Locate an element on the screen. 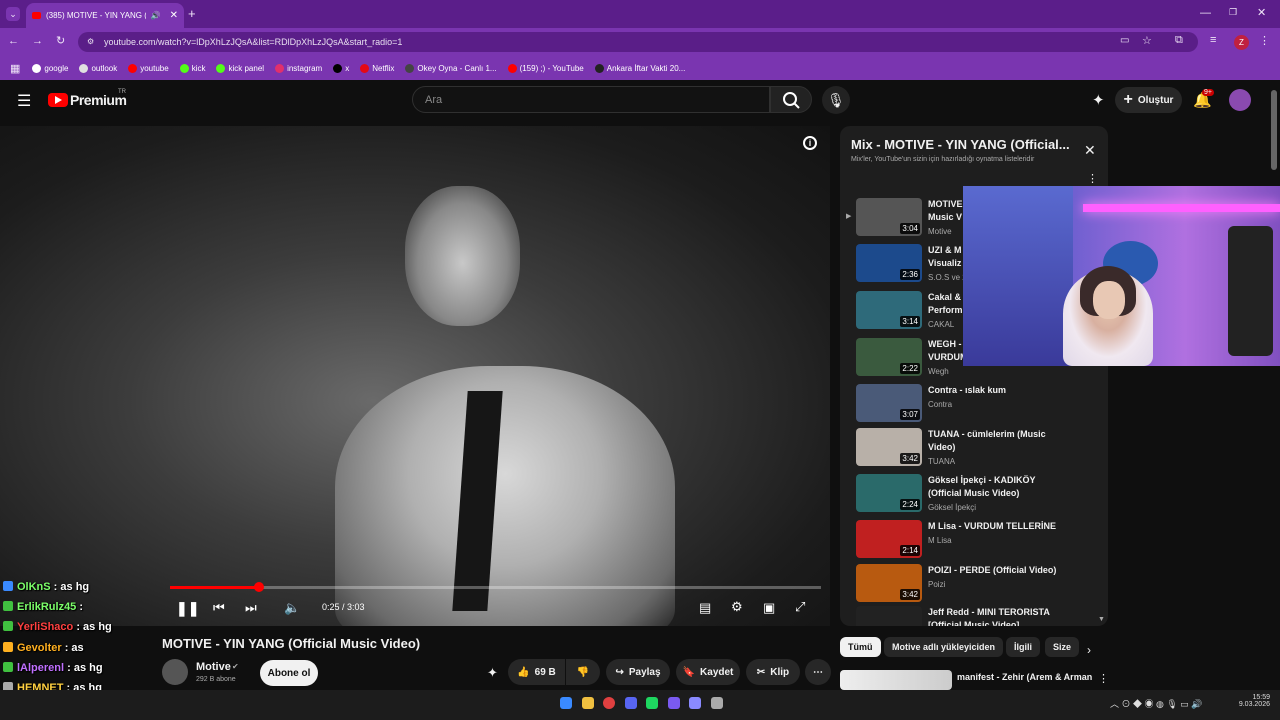 This screenshot has height=720, width=1280. app-icon is located at coordinates (695, 703).